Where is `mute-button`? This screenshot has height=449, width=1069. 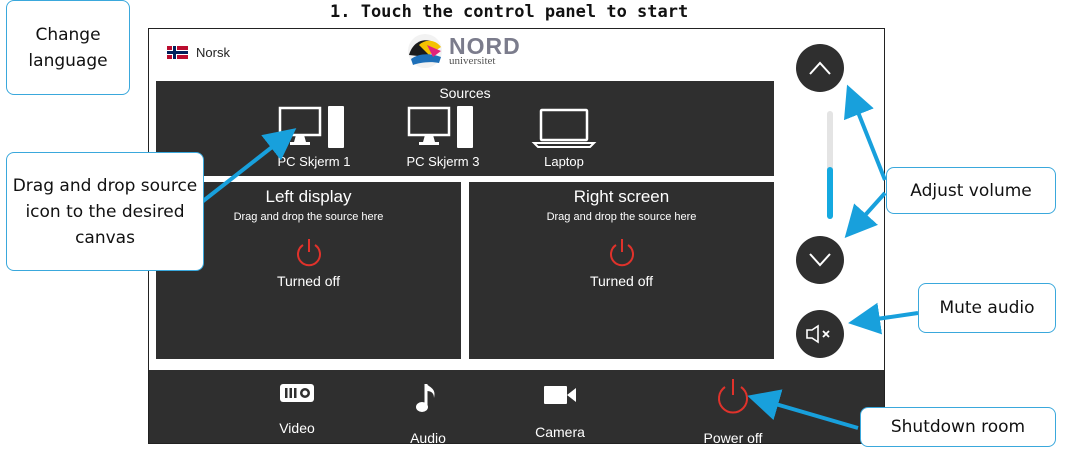 mute-button is located at coordinates (820, 334).